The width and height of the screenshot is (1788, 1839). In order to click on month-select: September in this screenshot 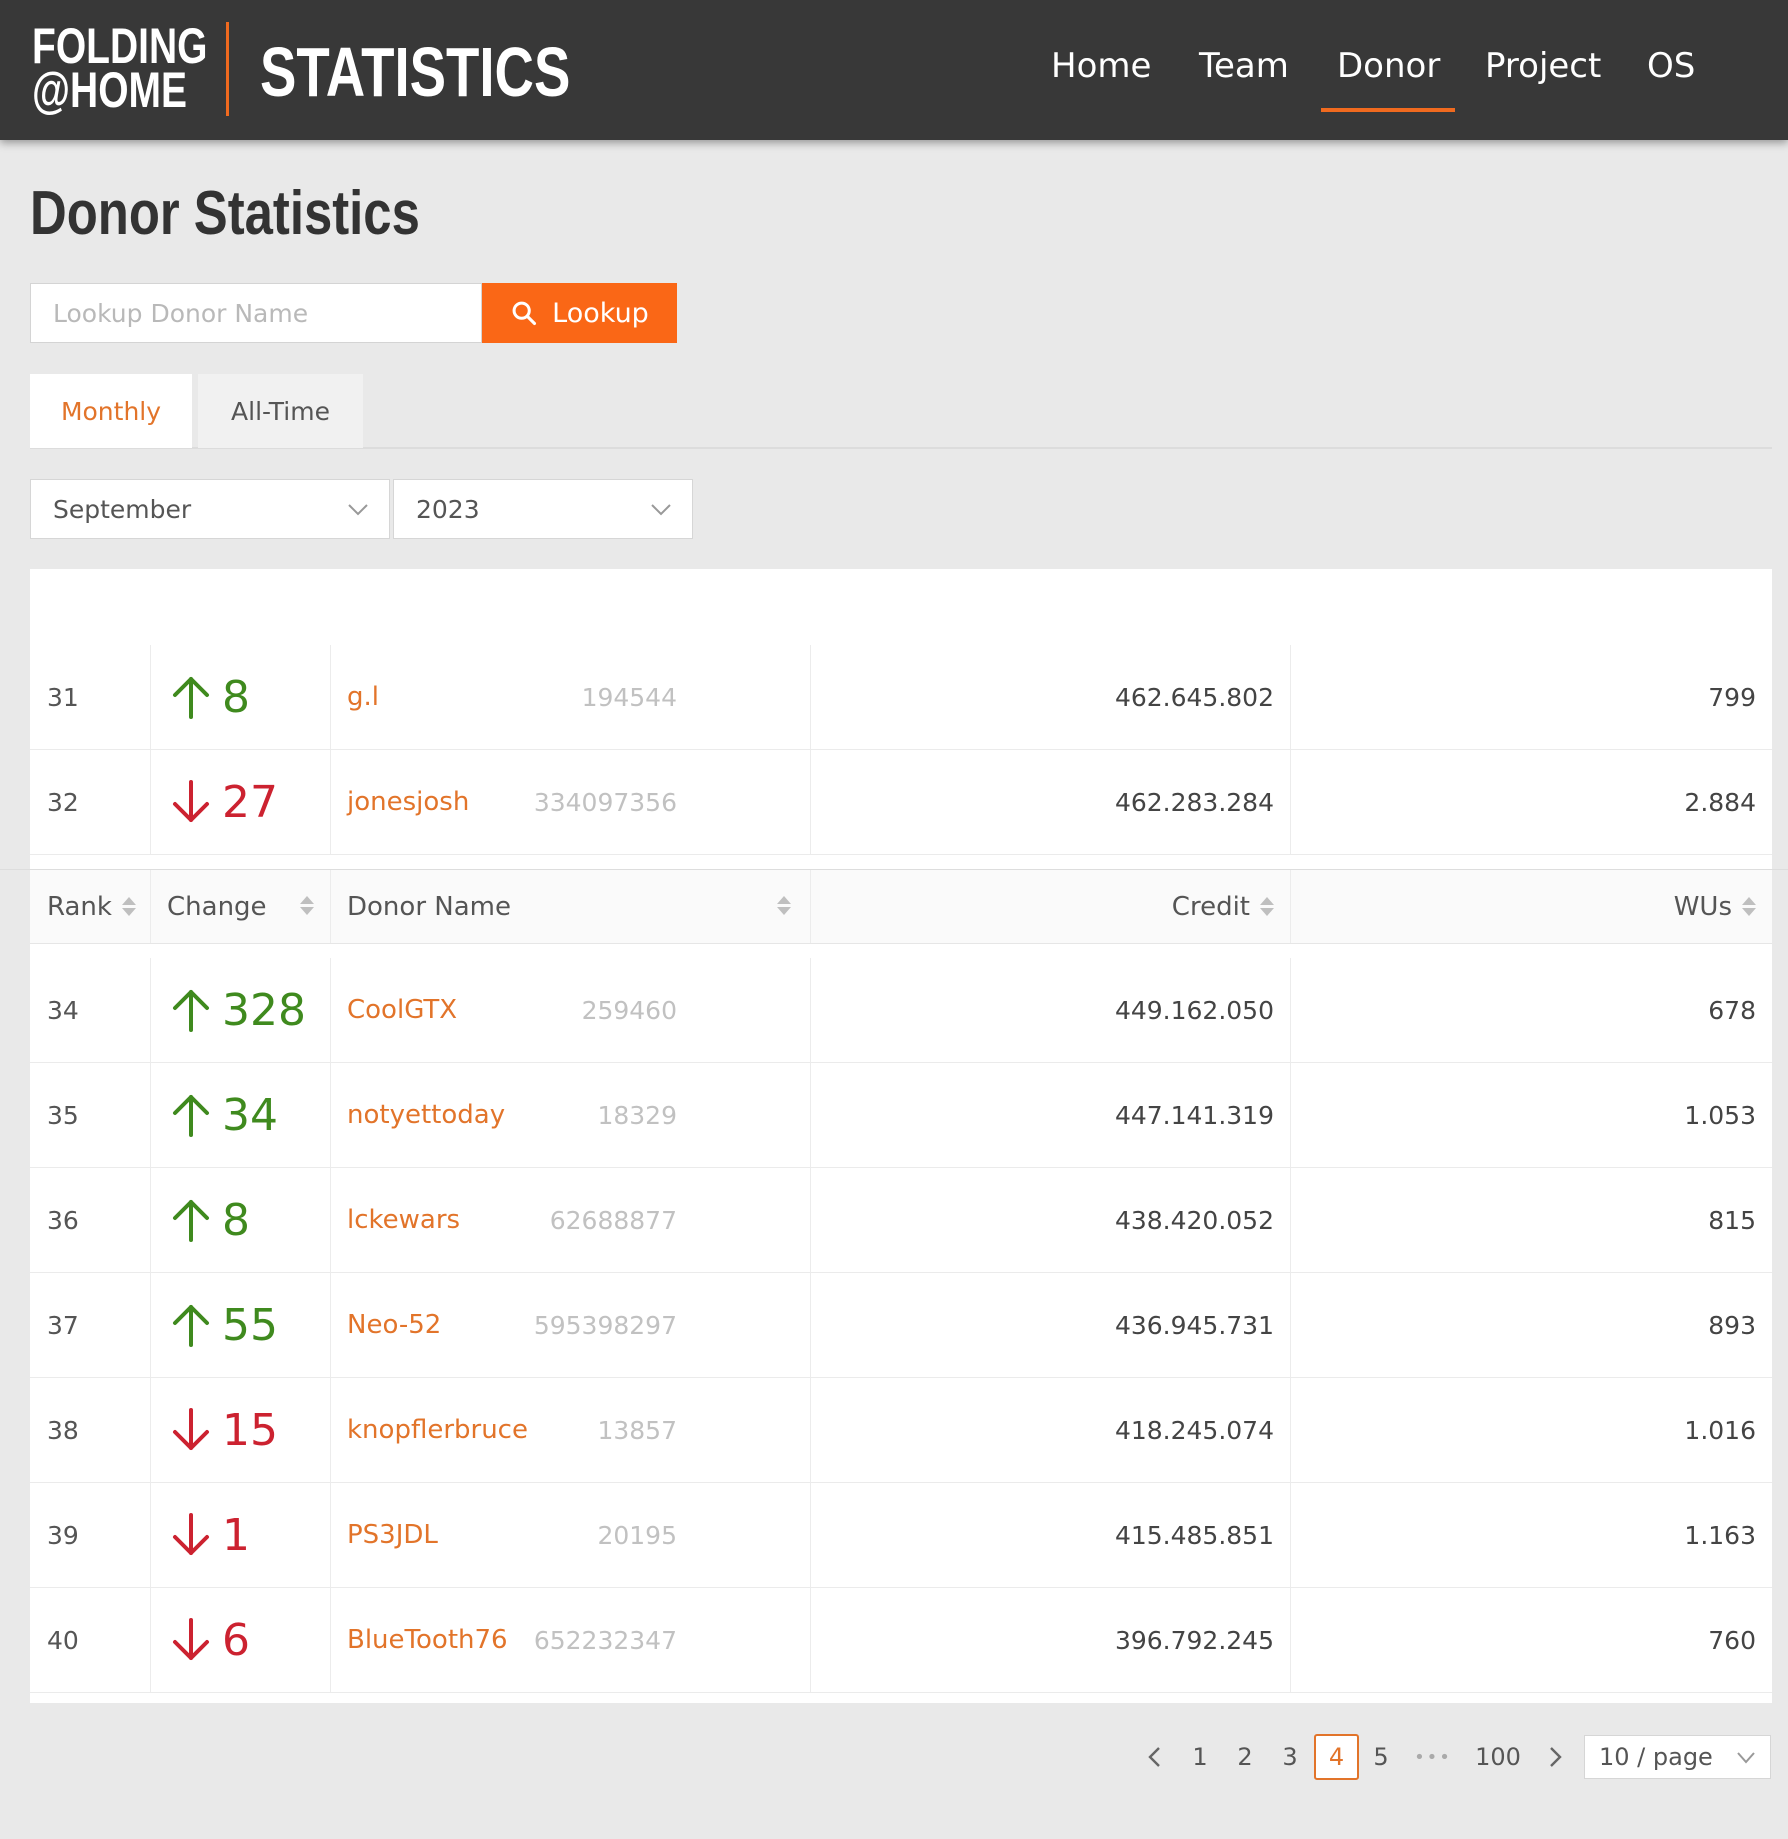, I will do `click(210, 509)`.